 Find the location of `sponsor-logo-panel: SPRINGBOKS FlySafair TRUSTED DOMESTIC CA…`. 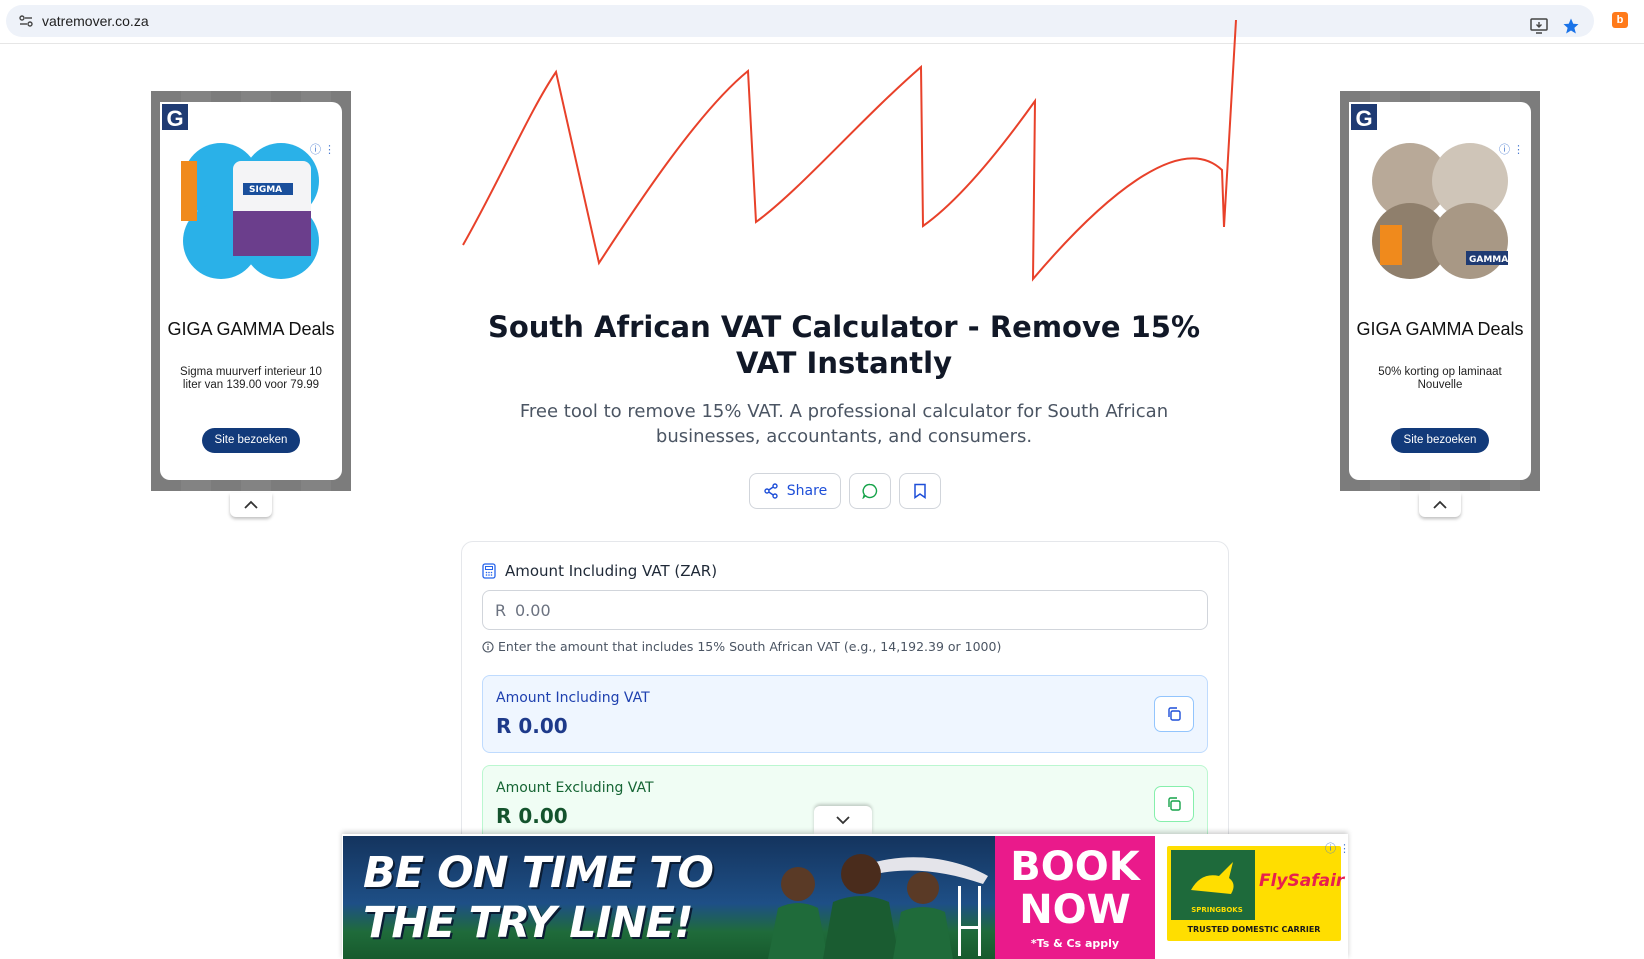

sponsor-logo-panel: SPRINGBOKS FlySafair TRUSTED DOMESTIC CA… is located at coordinates (1251, 897).